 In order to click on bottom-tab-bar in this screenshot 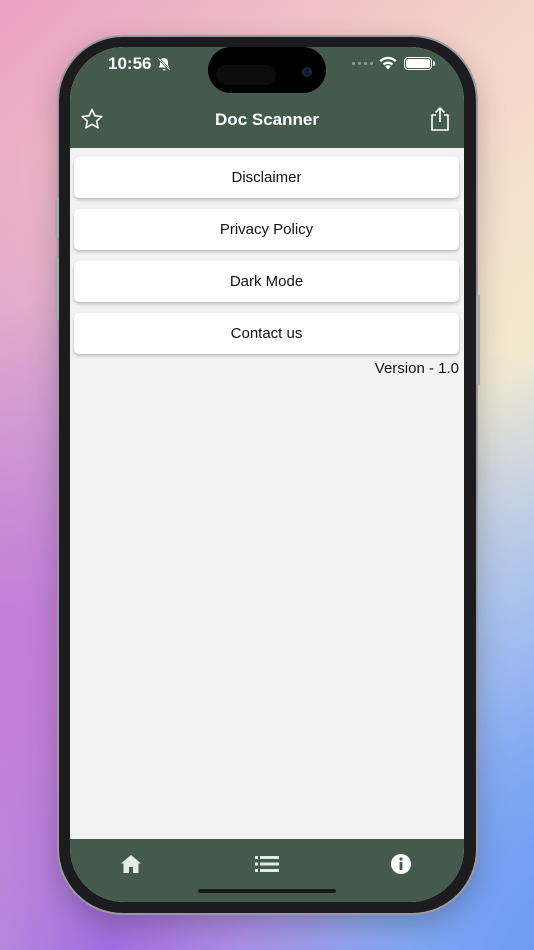, I will do `click(267, 870)`.